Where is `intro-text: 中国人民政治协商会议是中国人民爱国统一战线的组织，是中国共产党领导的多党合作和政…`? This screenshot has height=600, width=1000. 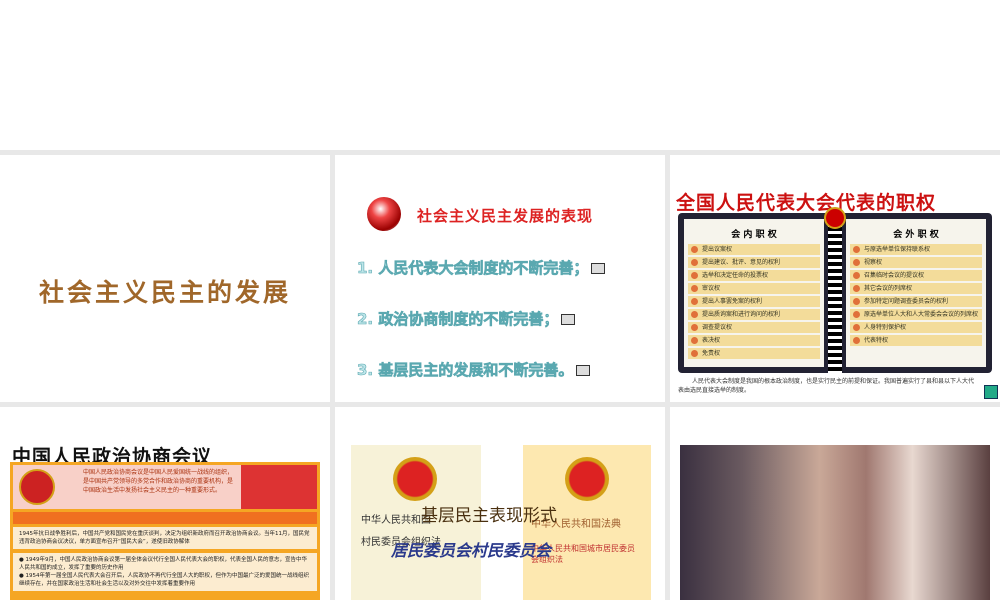 intro-text: 中国人民政治协商会议是中国人民爱国统一战线的组织，是中国共产党领导的多党合作和政… is located at coordinates (158, 481).